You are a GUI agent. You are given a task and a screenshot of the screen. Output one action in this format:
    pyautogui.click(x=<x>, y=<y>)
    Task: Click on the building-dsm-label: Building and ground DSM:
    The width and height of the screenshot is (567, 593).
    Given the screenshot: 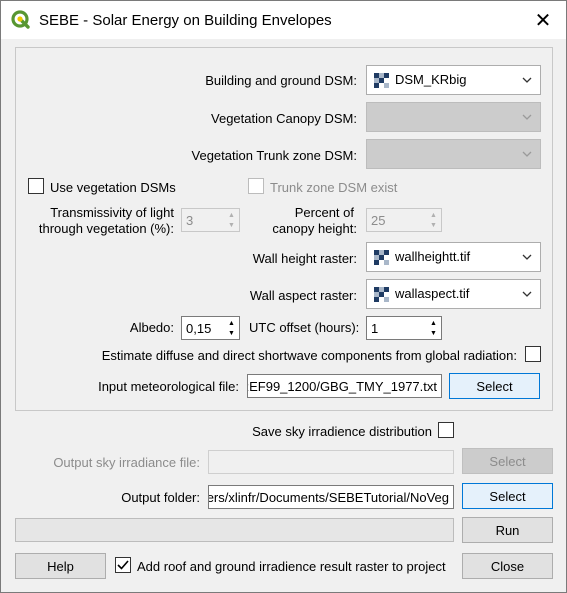 What is the action you would take?
    pyautogui.click(x=281, y=80)
    